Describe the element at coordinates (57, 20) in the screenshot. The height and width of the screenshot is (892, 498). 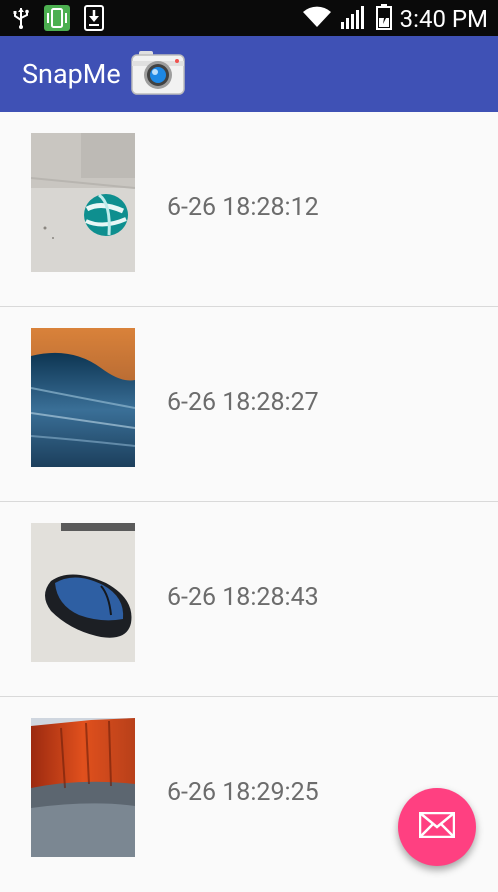
I see `vibrate-icon` at that location.